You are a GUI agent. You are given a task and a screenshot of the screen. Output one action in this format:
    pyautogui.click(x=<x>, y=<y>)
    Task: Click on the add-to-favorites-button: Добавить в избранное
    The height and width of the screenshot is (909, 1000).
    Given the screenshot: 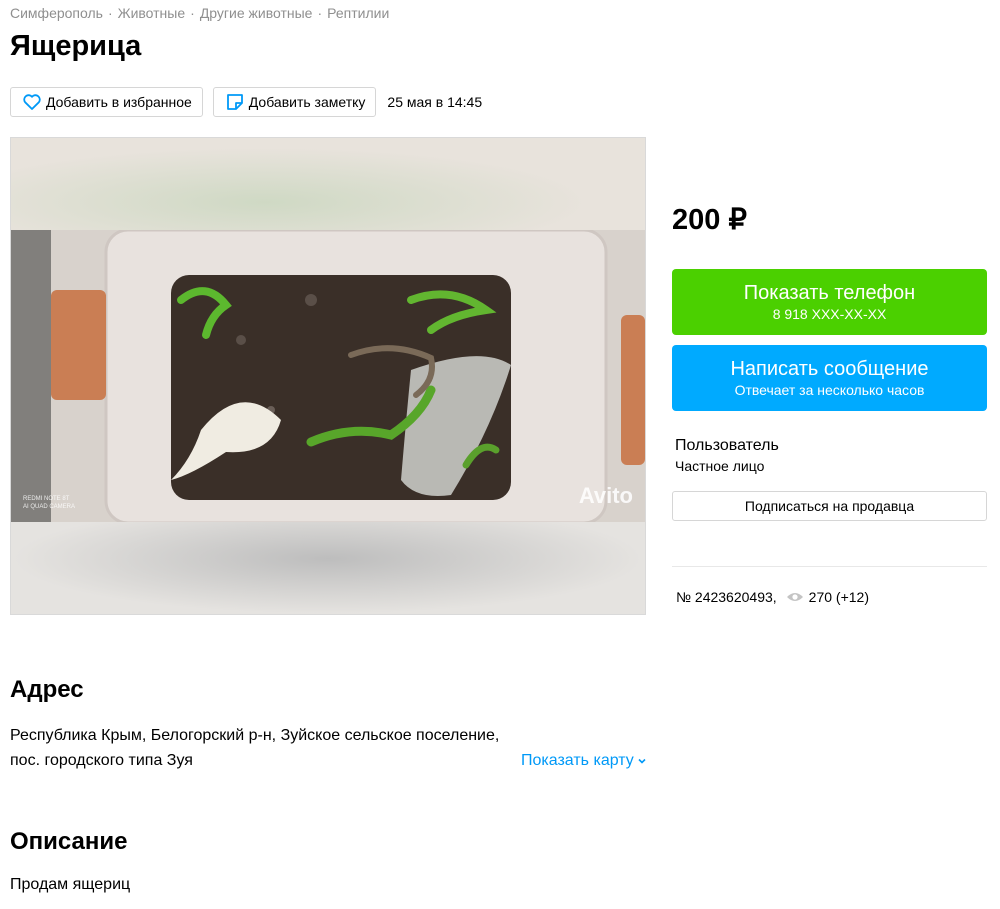 What is the action you would take?
    pyautogui.click(x=106, y=102)
    